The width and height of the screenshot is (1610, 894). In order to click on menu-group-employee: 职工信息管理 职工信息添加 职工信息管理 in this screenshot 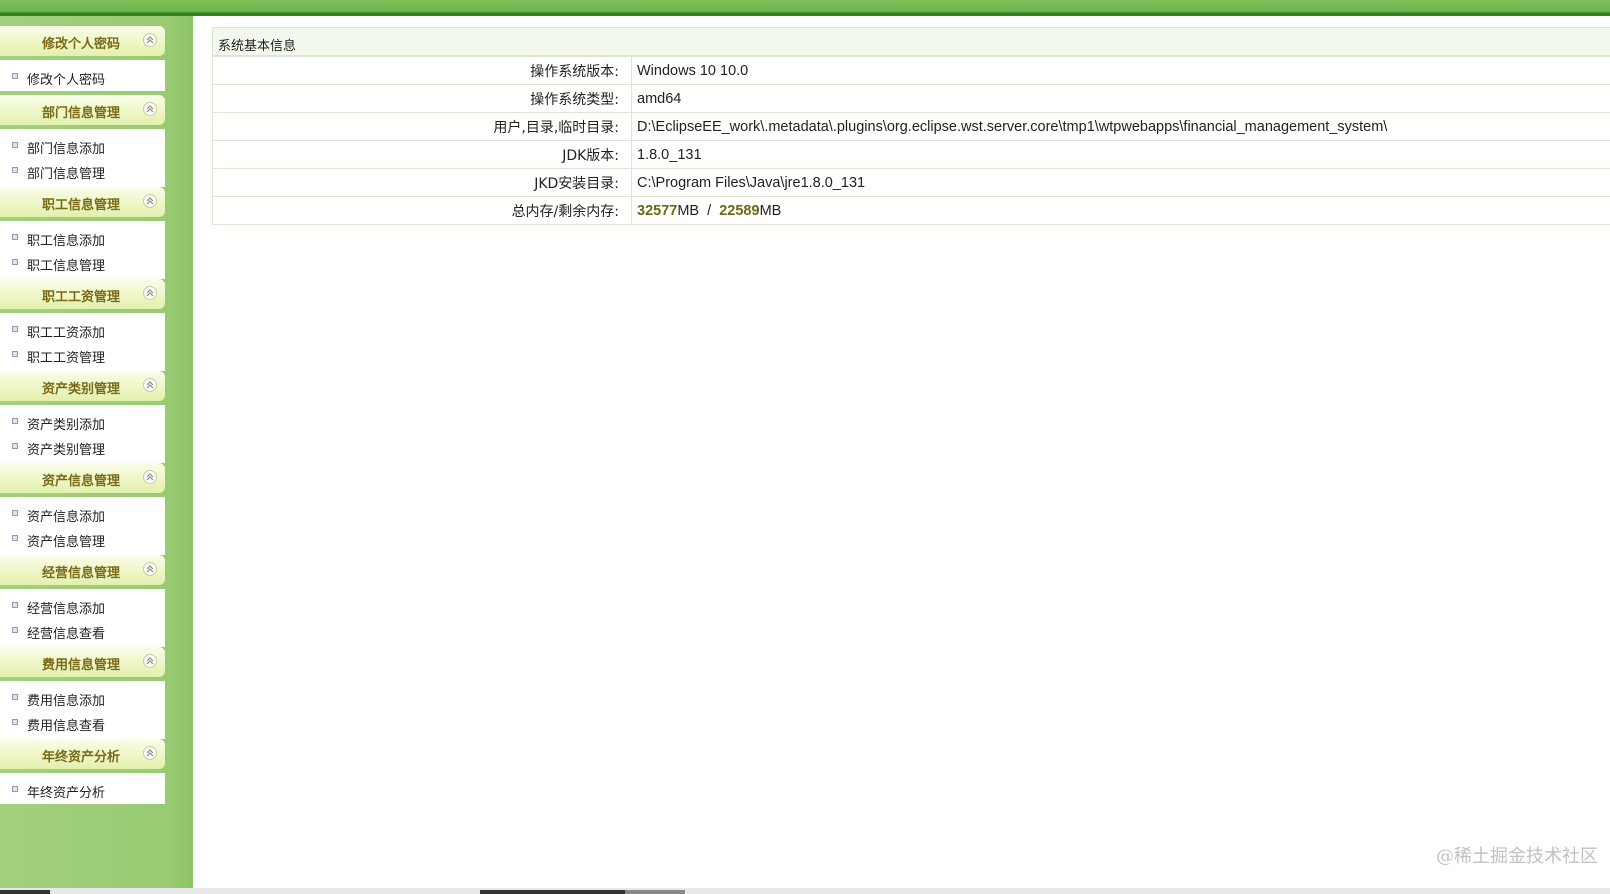, I will do `click(82, 233)`.